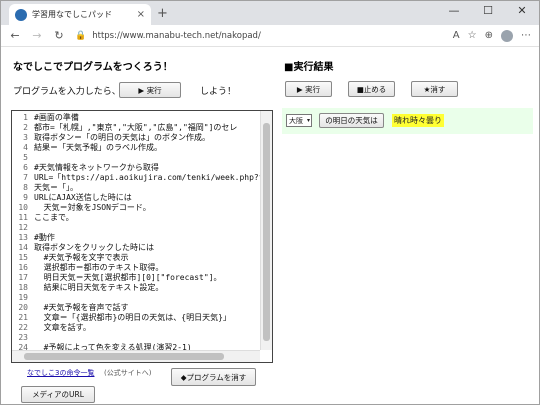 Image resolution: width=540 pixels, height=405 pixels. What do you see at coordinates (96, 168) in the screenshot?
I see `code-text: #天気情報をネットワークから取得` at bounding box center [96, 168].